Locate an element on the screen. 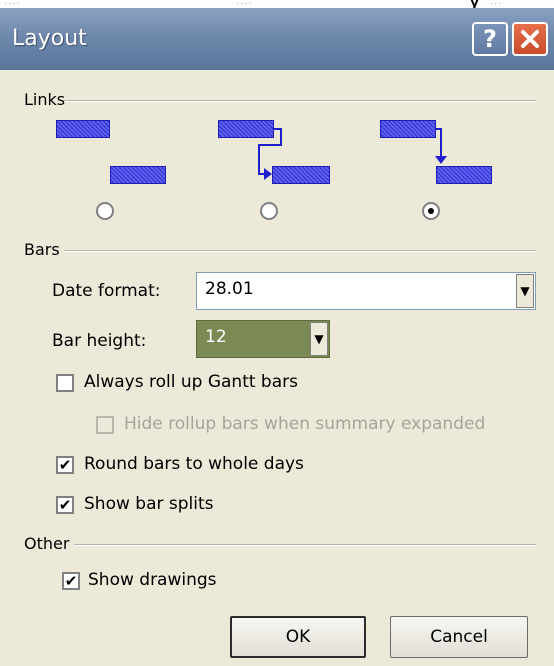 Image resolution: width=554 pixels, height=666 pixels. show-drawings-checkbox: ✔ is located at coordinates (71, 581).